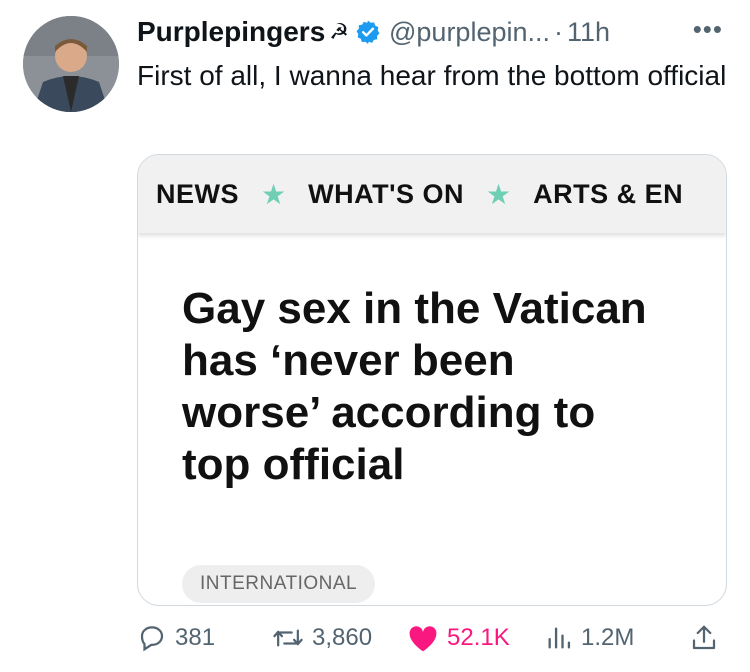 The width and height of the screenshot is (750, 672). What do you see at coordinates (195, 637) in the screenshot?
I see `reply-count: 381` at bounding box center [195, 637].